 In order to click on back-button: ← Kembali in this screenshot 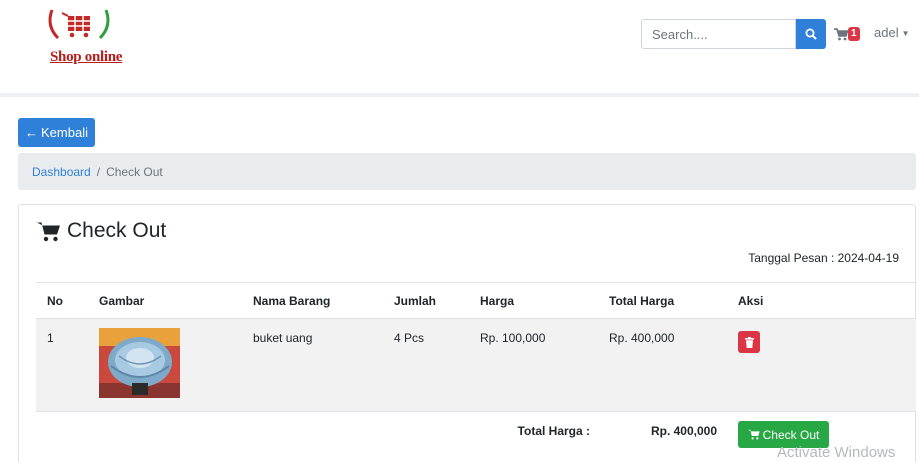, I will do `click(56, 132)`.